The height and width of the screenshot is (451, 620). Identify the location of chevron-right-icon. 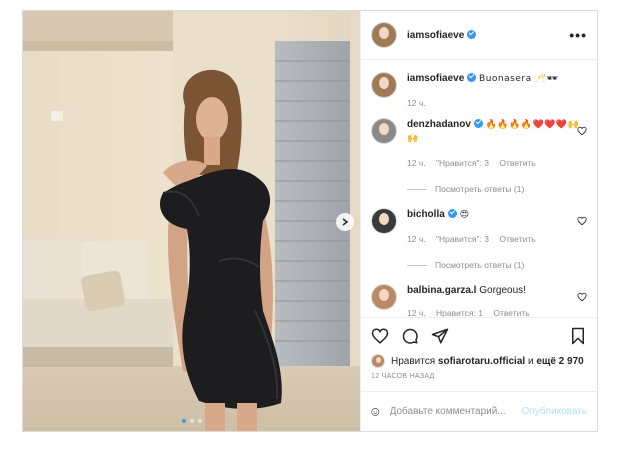
(345, 222).